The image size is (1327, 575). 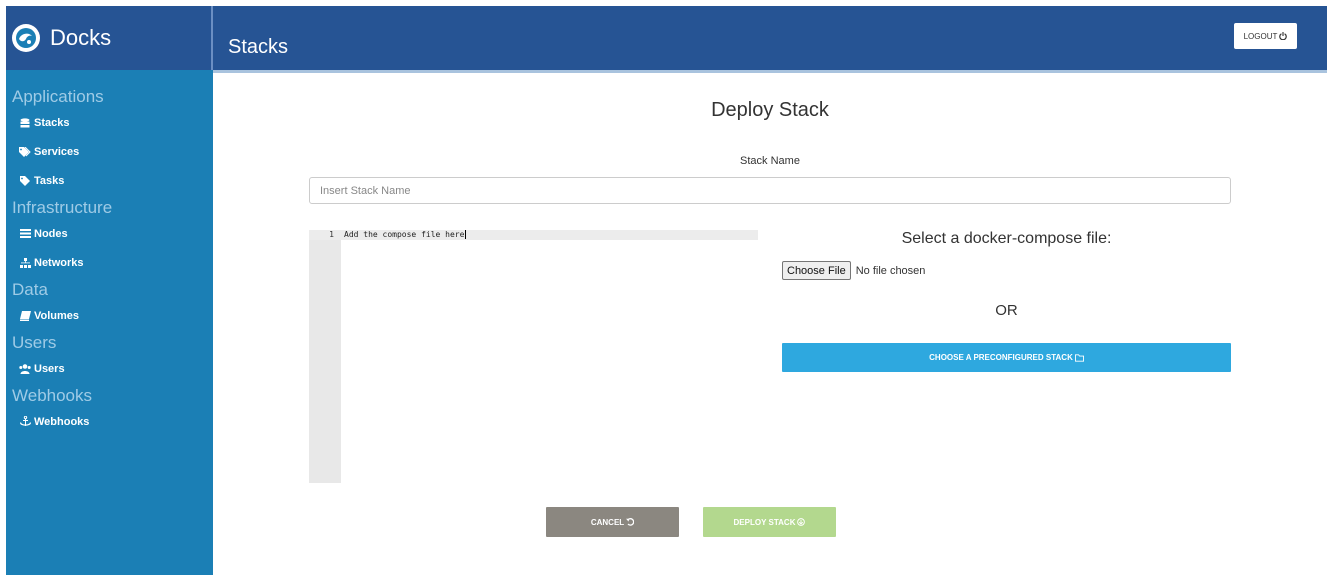 I want to click on section-title-infrastructure: Infrastructure, so click(x=62, y=207).